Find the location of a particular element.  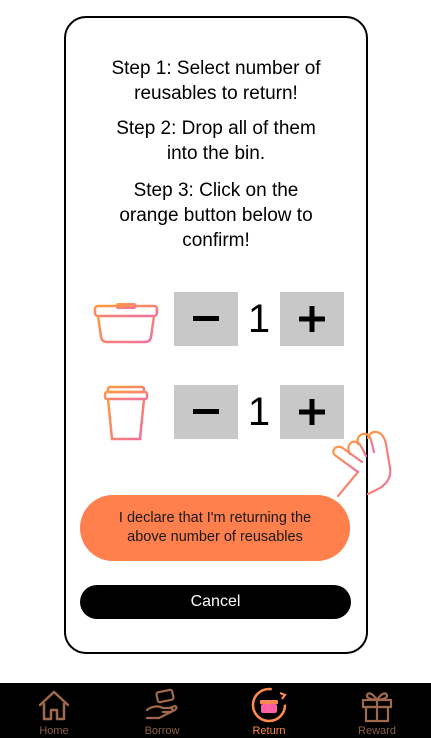

cup-icon is located at coordinates (126, 413).